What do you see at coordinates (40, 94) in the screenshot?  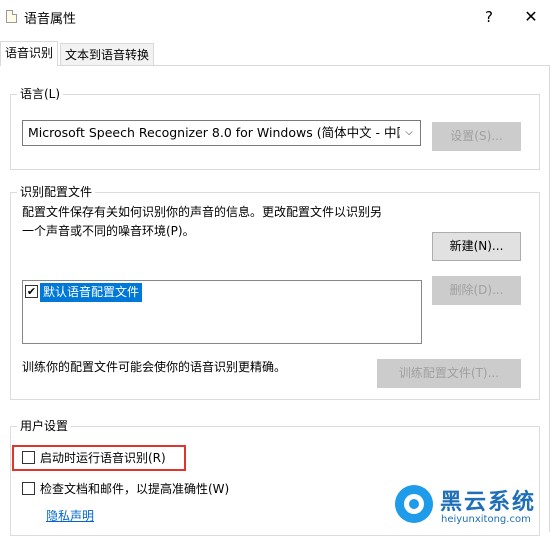 I see `language-group-label: 语言(L)` at bounding box center [40, 94].